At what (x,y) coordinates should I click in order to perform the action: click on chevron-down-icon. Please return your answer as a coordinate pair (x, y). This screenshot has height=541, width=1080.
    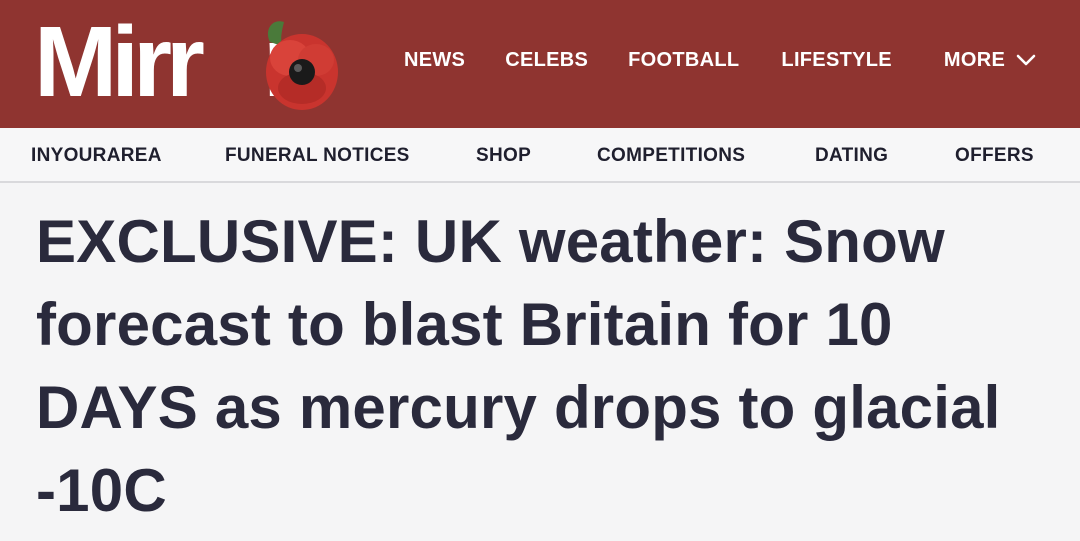
    Looking at the image, I should click on (1026, 60).